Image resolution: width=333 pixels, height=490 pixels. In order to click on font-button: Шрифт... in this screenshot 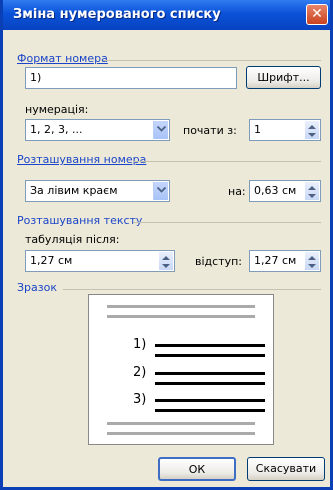, I will do `click(283, 77)`.